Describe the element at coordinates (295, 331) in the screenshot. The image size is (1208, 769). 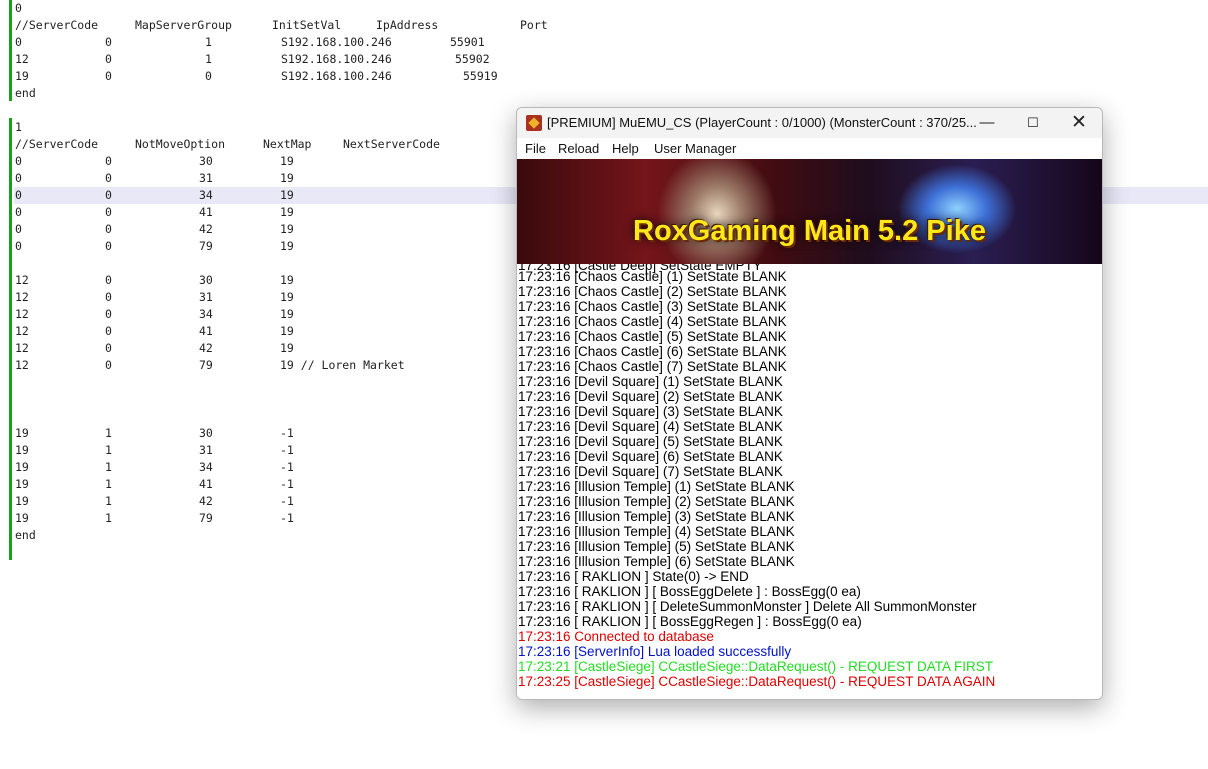
I see `code-line: 12 0 41 19` at that location.